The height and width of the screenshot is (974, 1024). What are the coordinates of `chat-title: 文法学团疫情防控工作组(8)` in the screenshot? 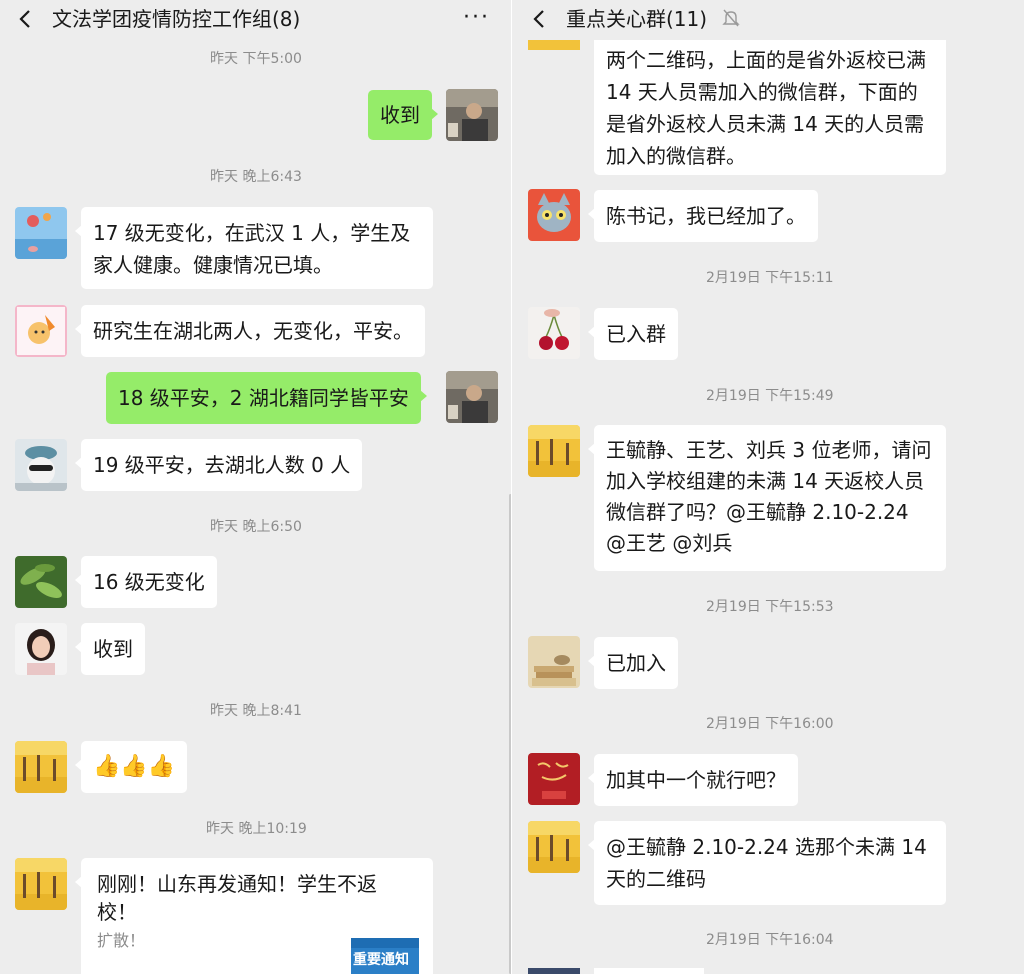 It's located at (176, 19).